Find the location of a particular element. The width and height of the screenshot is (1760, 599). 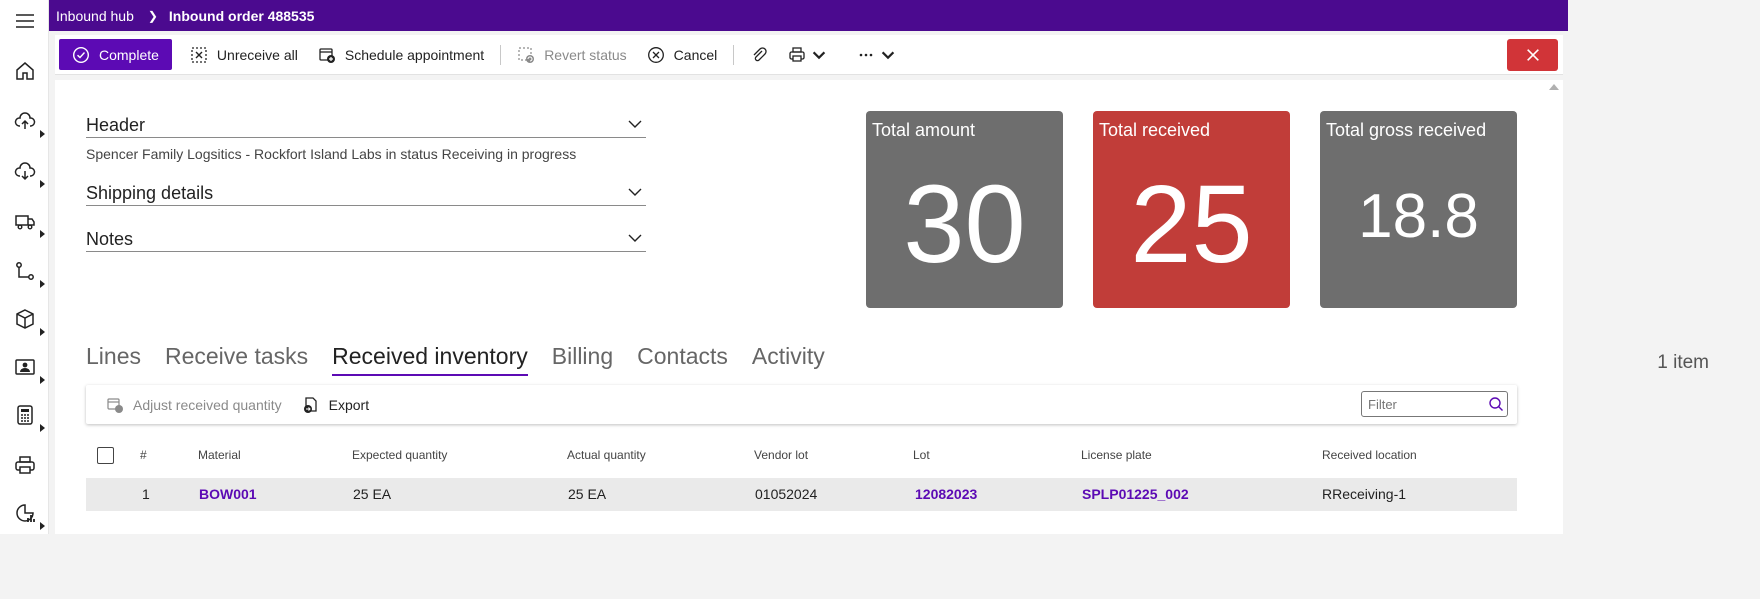

notes-title: Notes is located at coordinates (110, 239).